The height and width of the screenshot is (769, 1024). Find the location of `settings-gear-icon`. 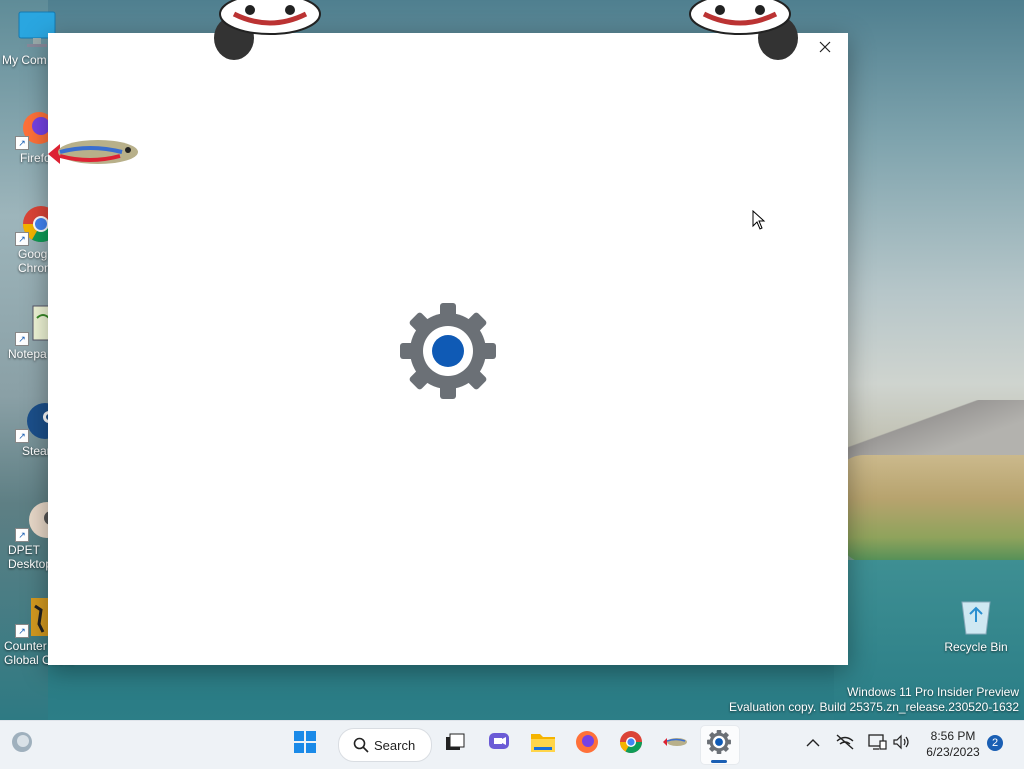

settings-gear-icon is located at coordinates (448, 351).